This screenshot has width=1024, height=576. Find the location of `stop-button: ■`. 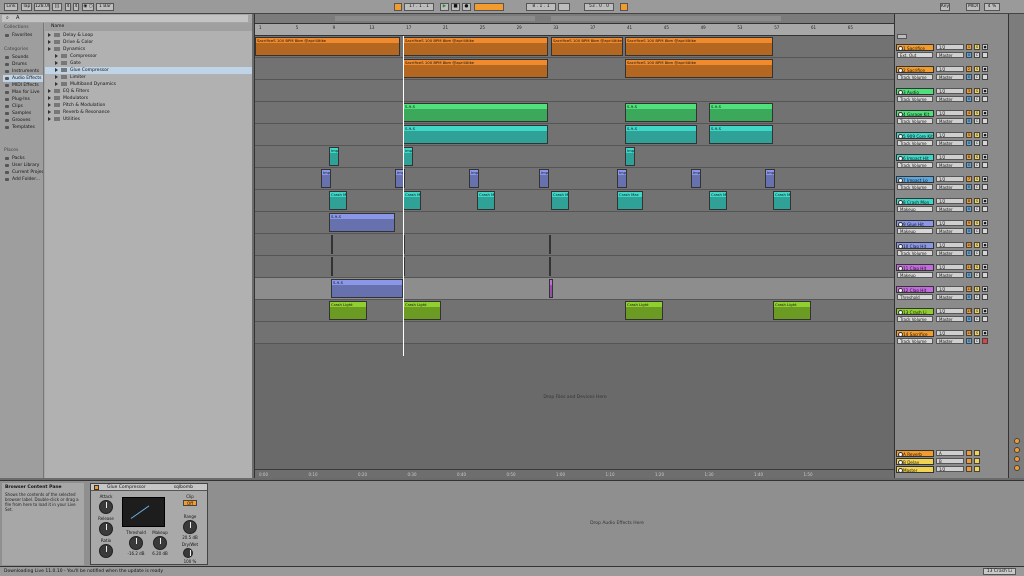

stop-button: ■ is located at coordinates (455, 7).